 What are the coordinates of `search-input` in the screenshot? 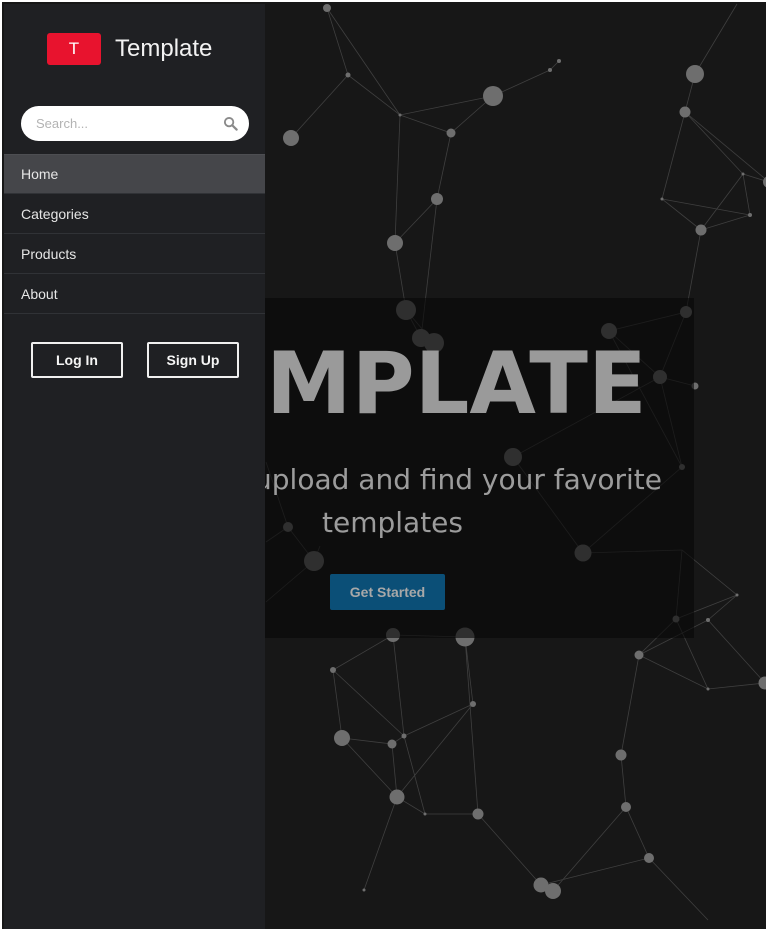 It's located at (126, 123).